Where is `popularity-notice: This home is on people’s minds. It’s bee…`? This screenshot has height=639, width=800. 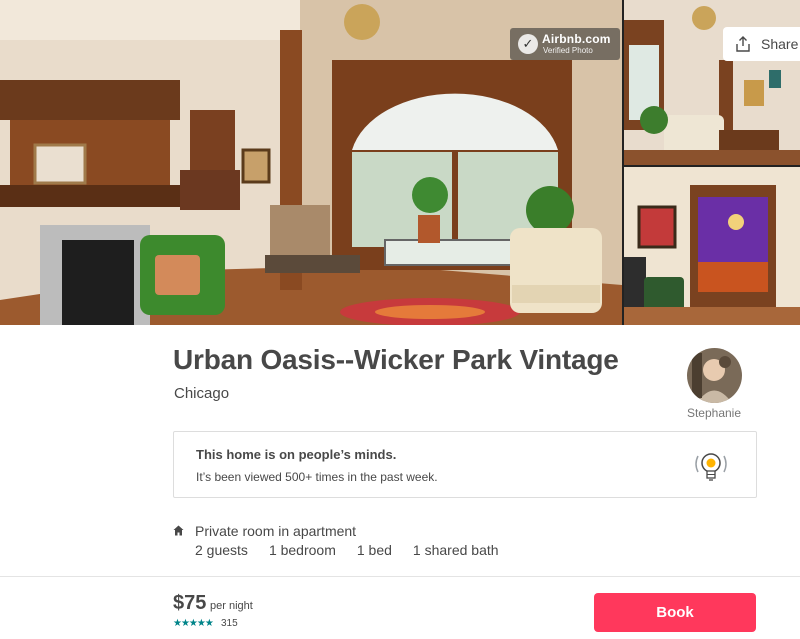 popularity-notice: This home is on people’s minds. It’s bee… is located at coordinates (465, 464).